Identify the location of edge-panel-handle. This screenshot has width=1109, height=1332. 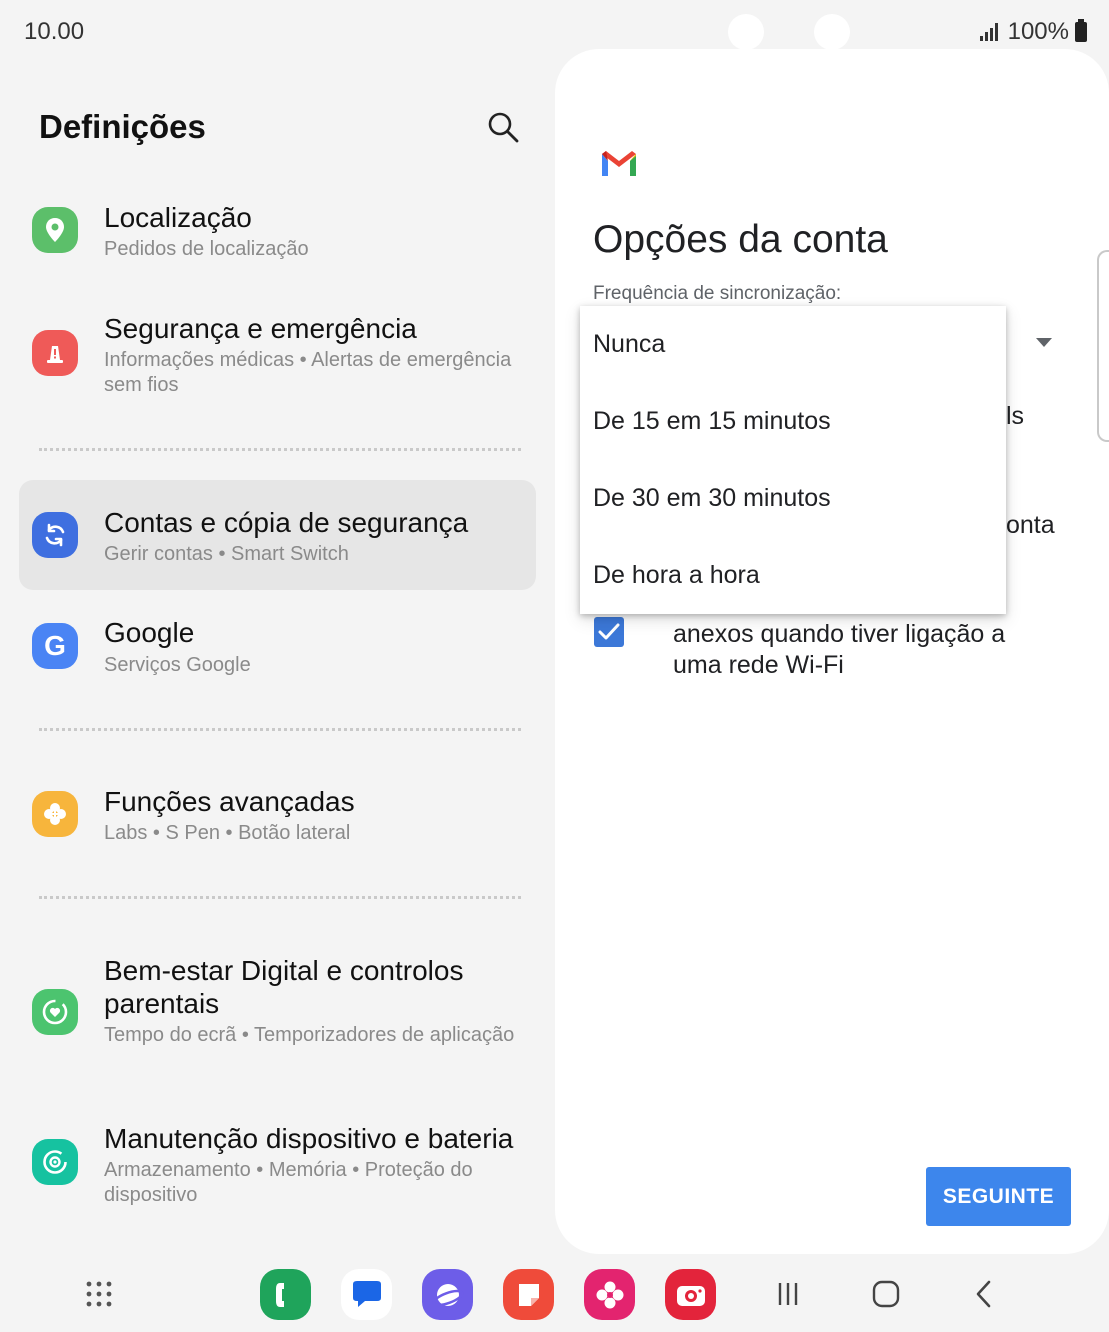
(1103, 346).